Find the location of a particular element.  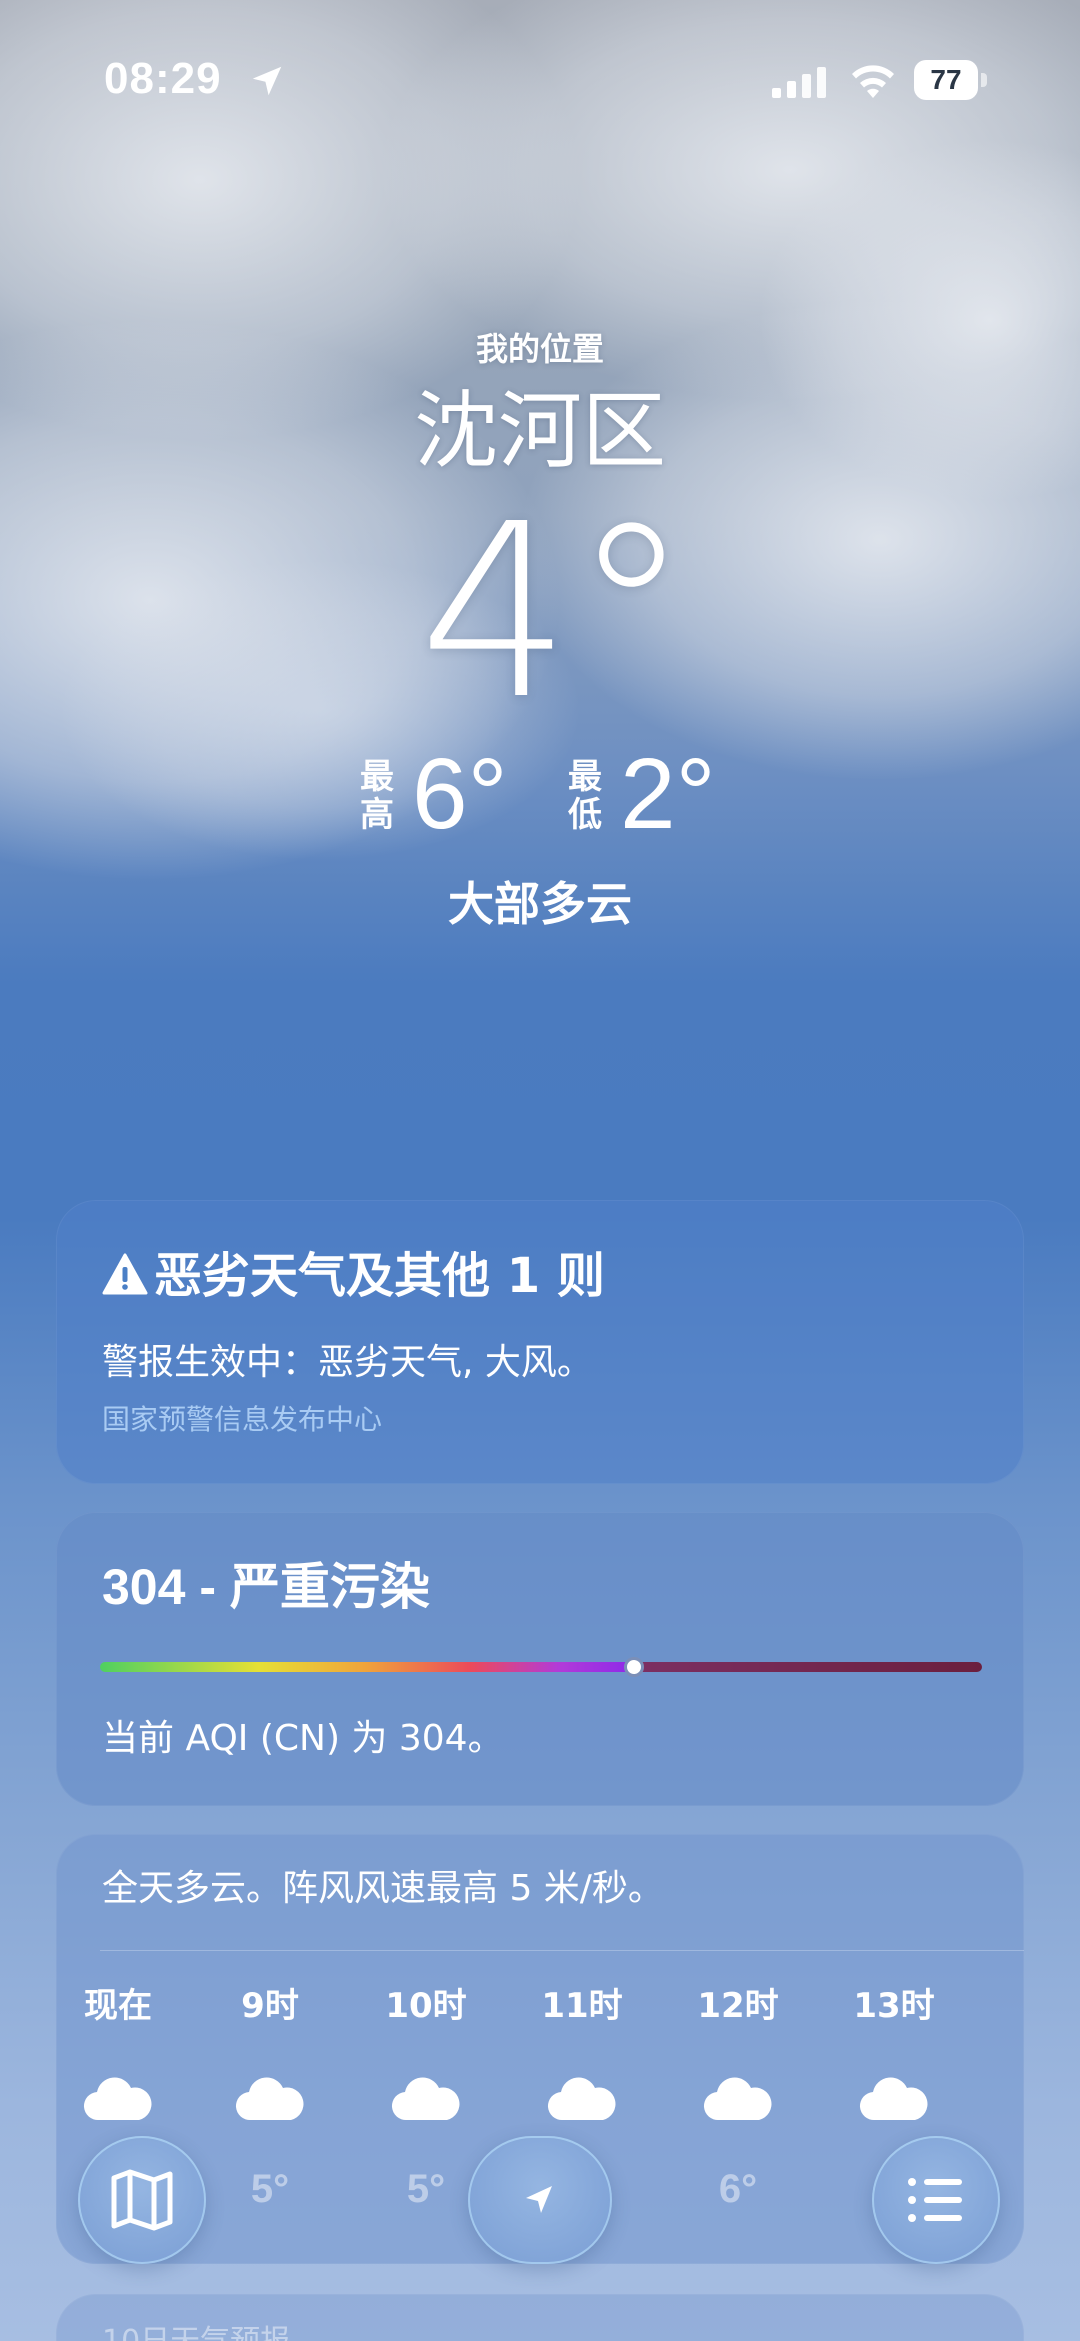

ten-day-label: 10日天气预报 is located at coordinates (196, 2328).